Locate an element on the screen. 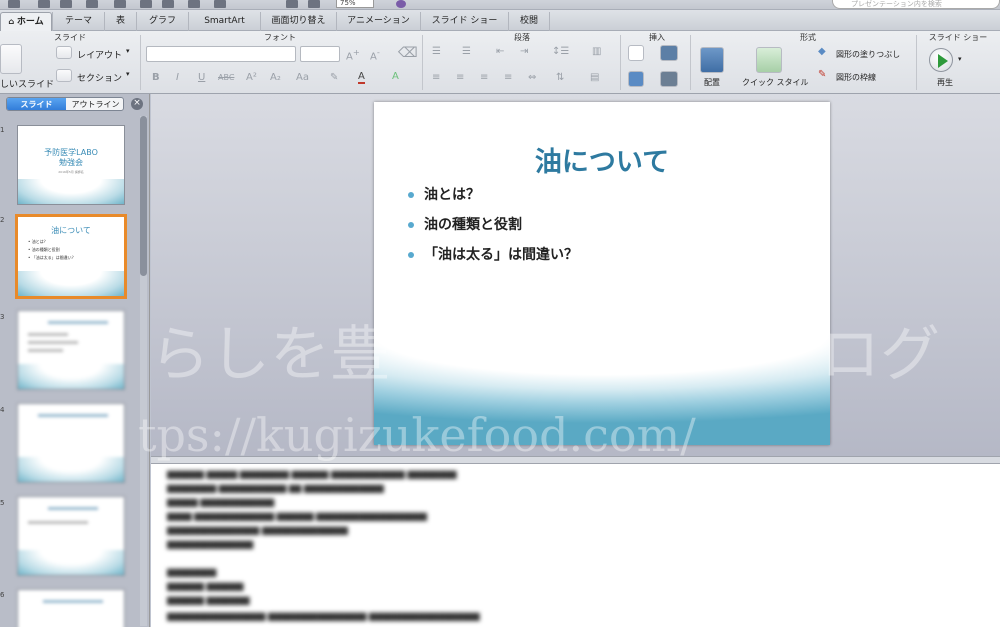 The width and height of the screenshot is (1000, 627). tab-outline: アウトライン is located at coordinates (94, 104).